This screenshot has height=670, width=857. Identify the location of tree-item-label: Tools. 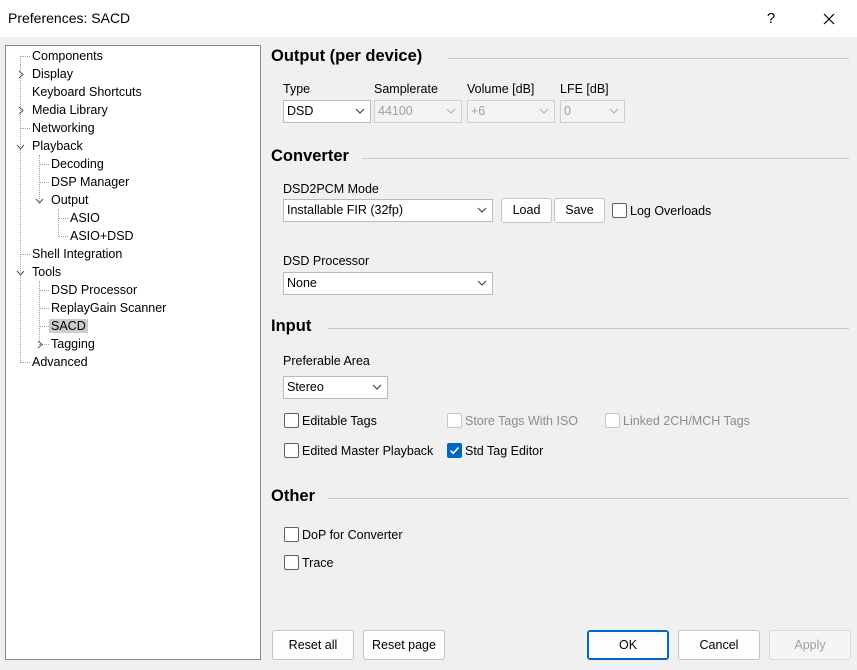
(47, 272).